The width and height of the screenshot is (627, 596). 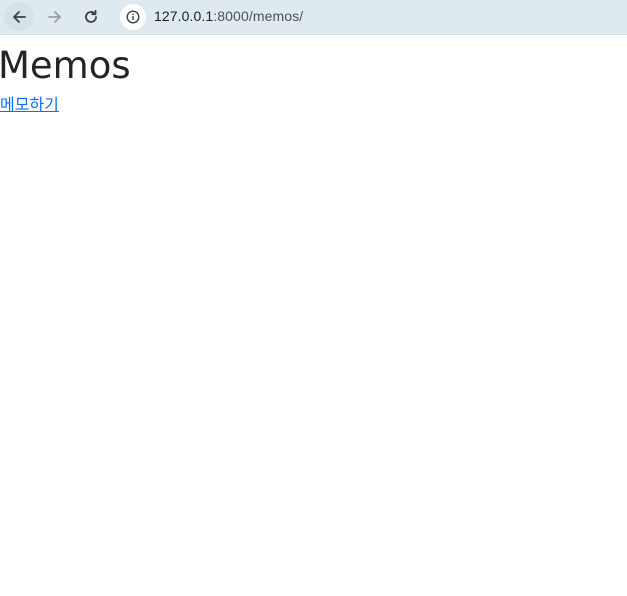 I want to click on reload-button, so click(x=91, y=17).